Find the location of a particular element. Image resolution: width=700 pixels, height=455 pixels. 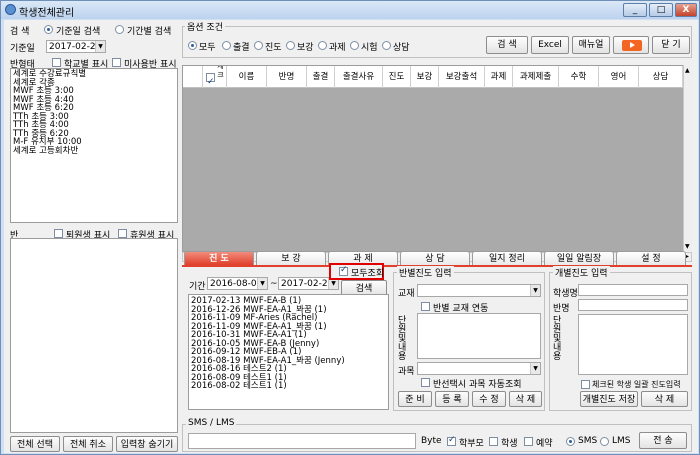

tab-counsel: 상 담 is located at coordinates (435, 258).